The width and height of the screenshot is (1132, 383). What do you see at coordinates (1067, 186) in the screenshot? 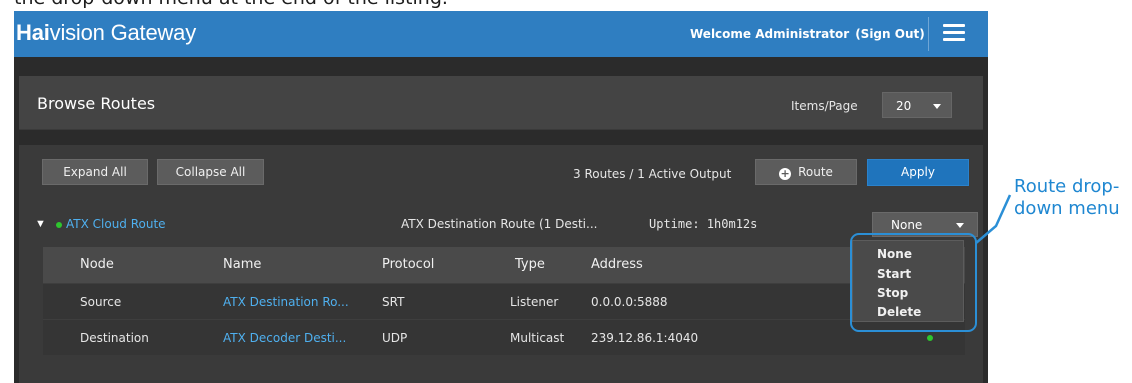
I see `callout-label-line-1: Route drop-` at bounding box center [1067, 186].